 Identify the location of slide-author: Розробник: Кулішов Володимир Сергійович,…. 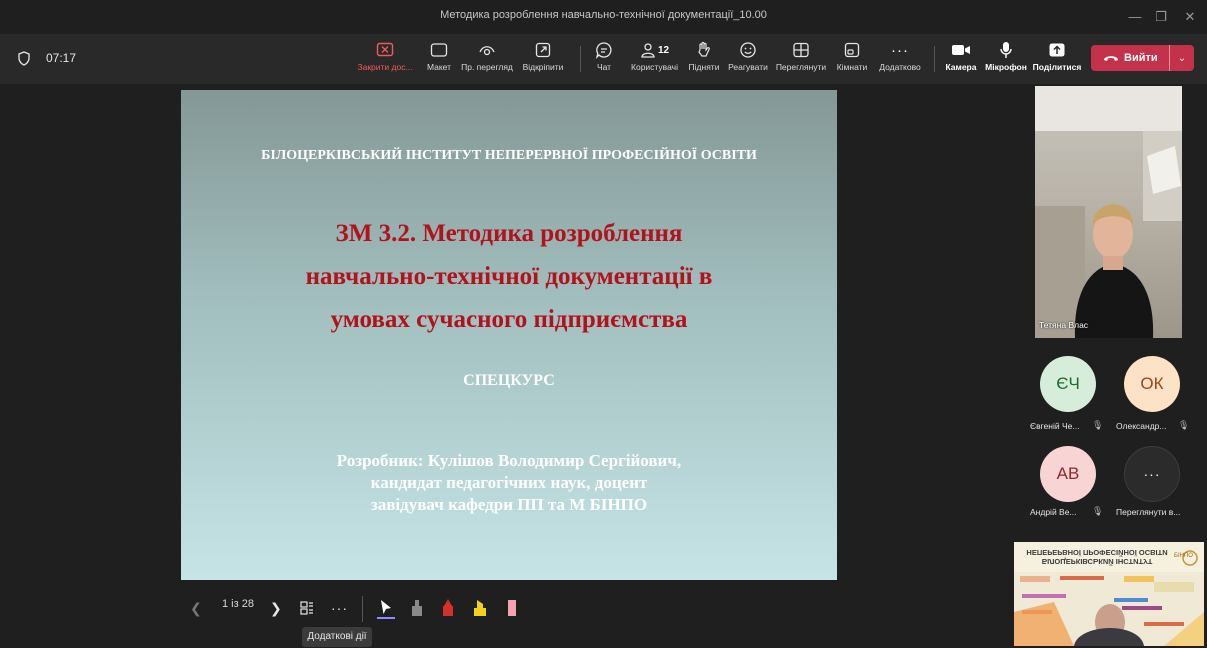
(509, 482).